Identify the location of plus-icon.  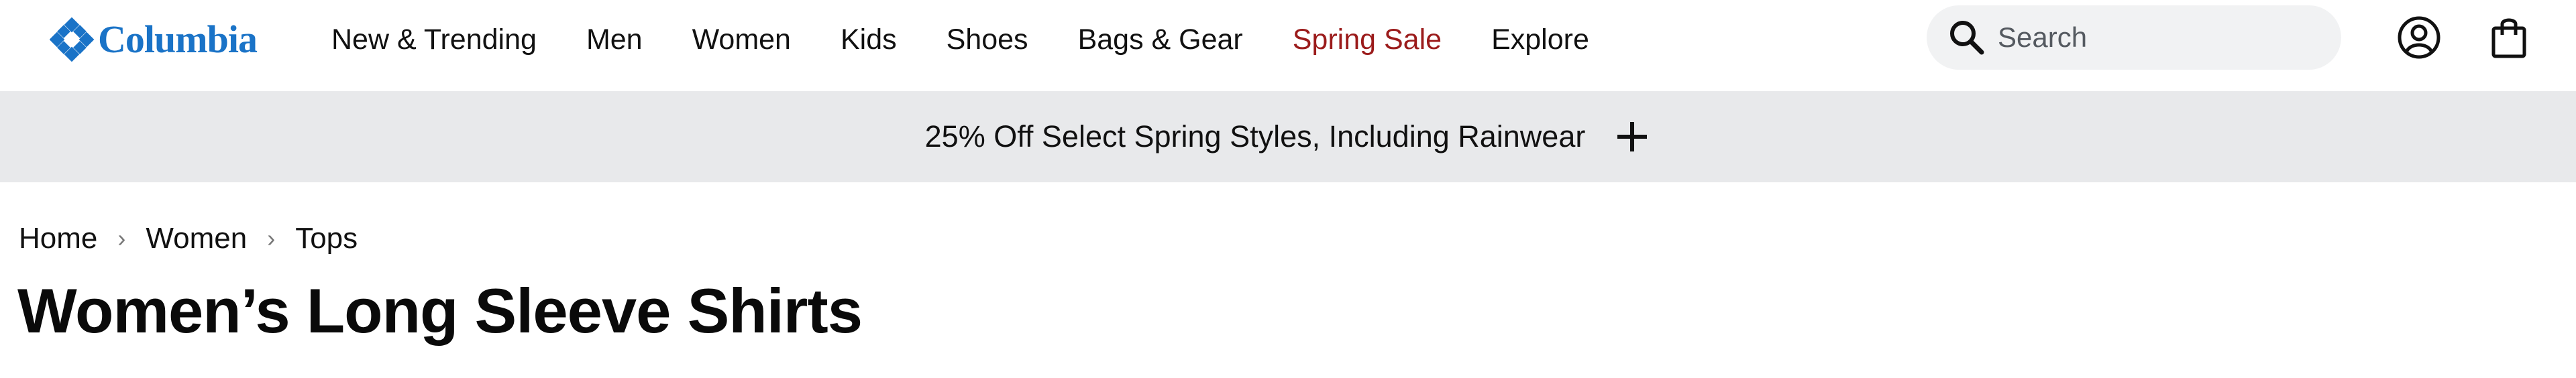
(1632, 136).